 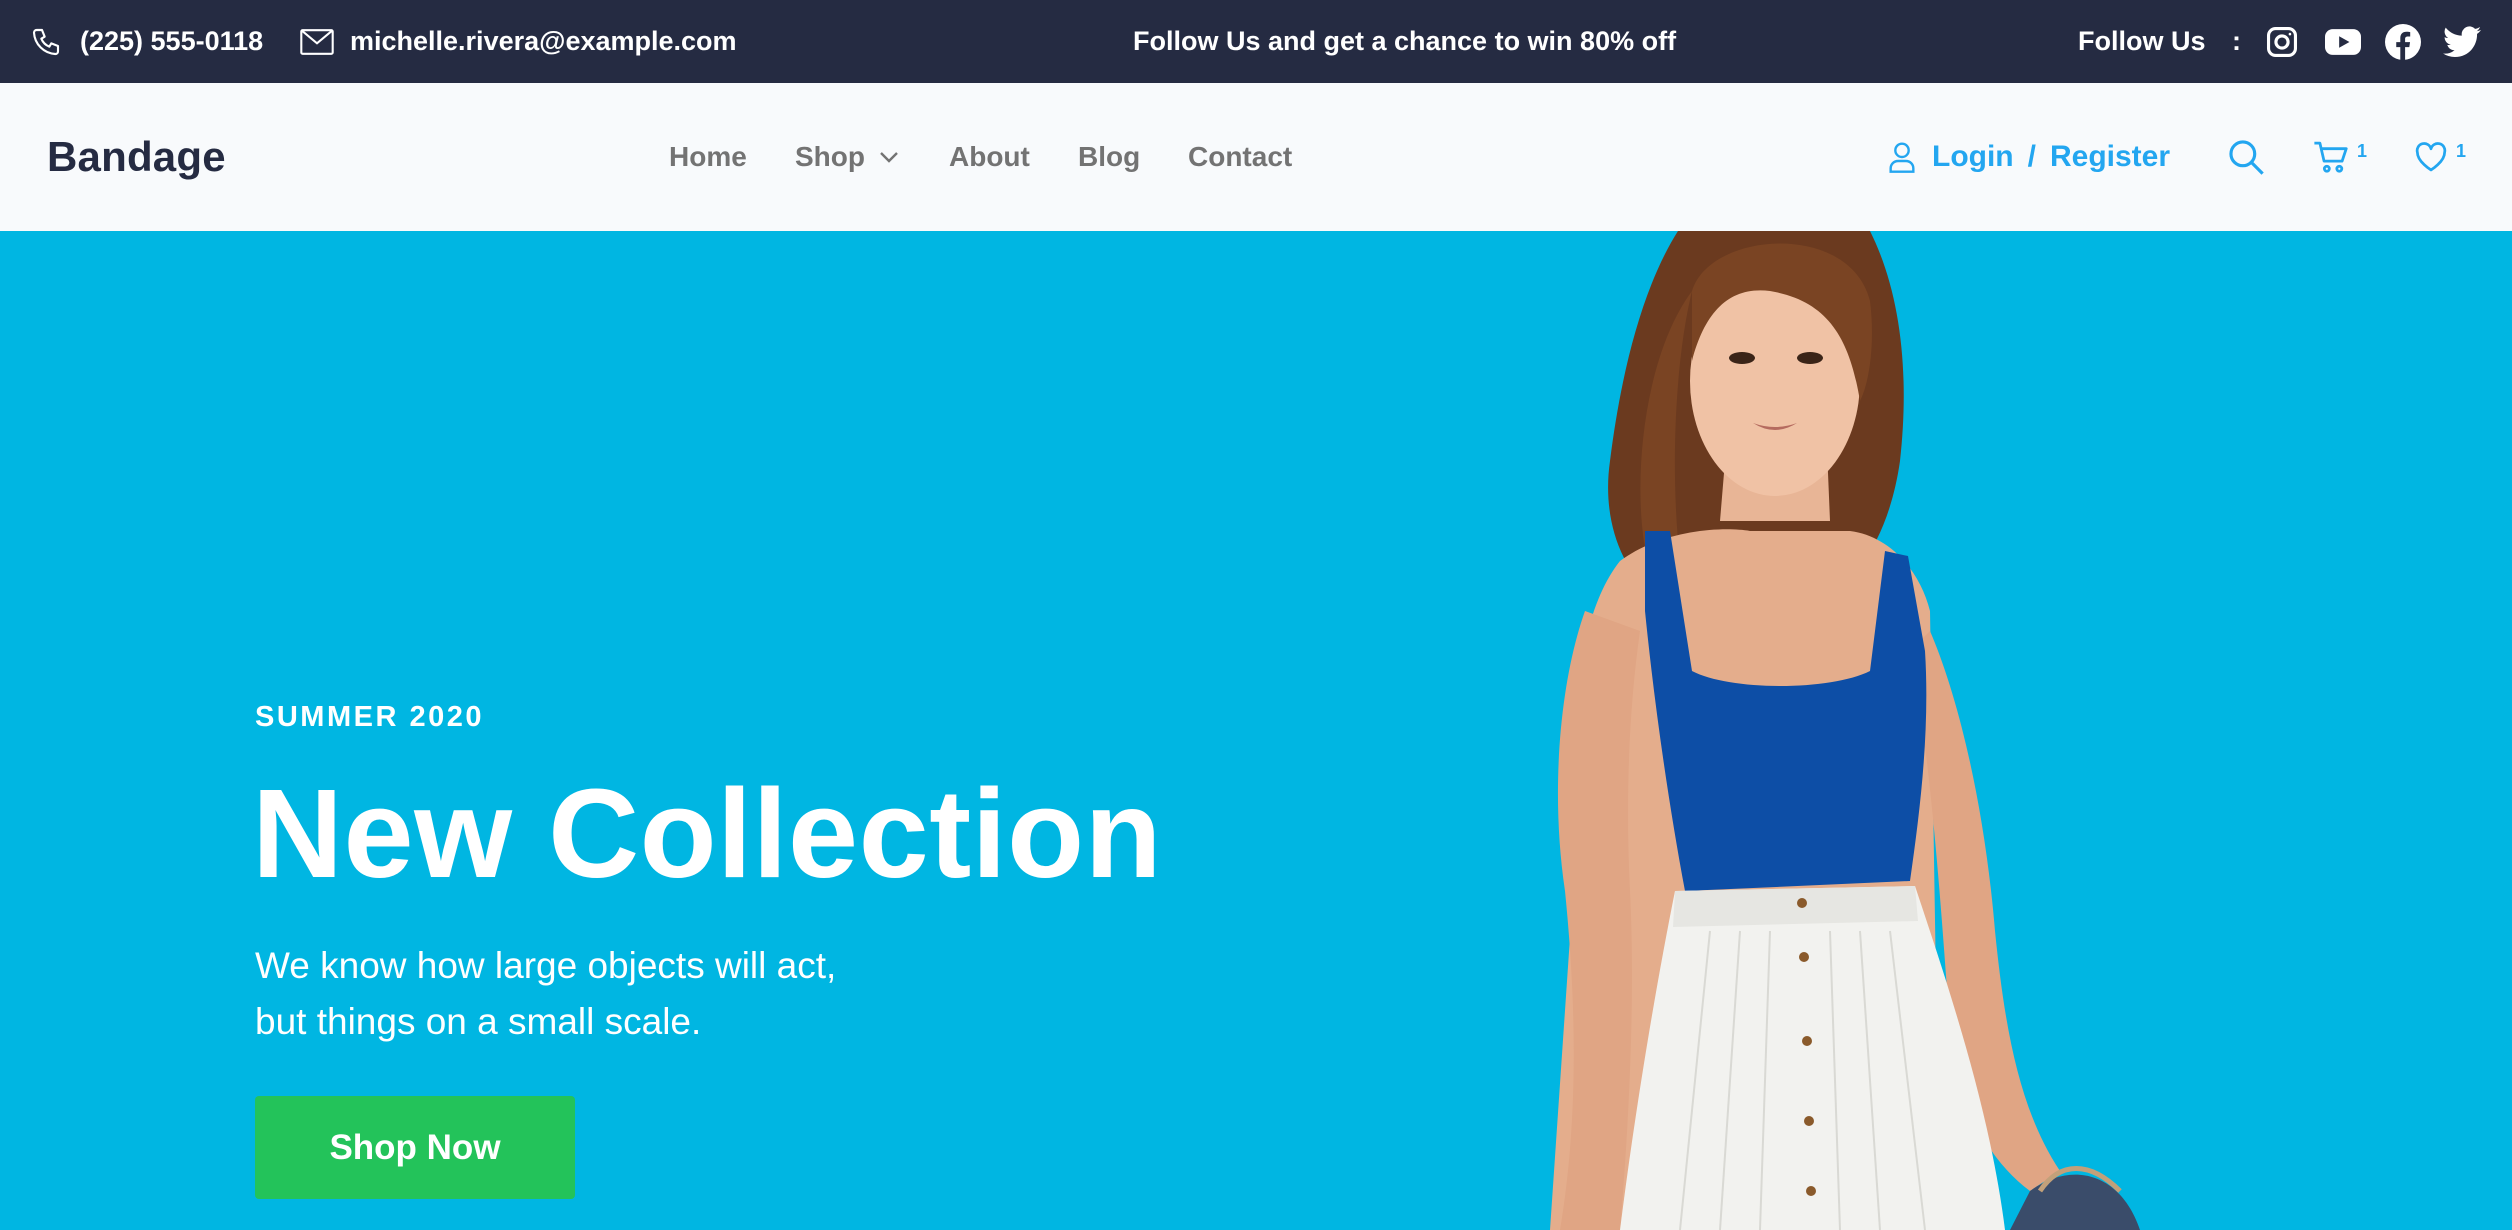 I want to click on phone-icon, so click(x=46, y=41).